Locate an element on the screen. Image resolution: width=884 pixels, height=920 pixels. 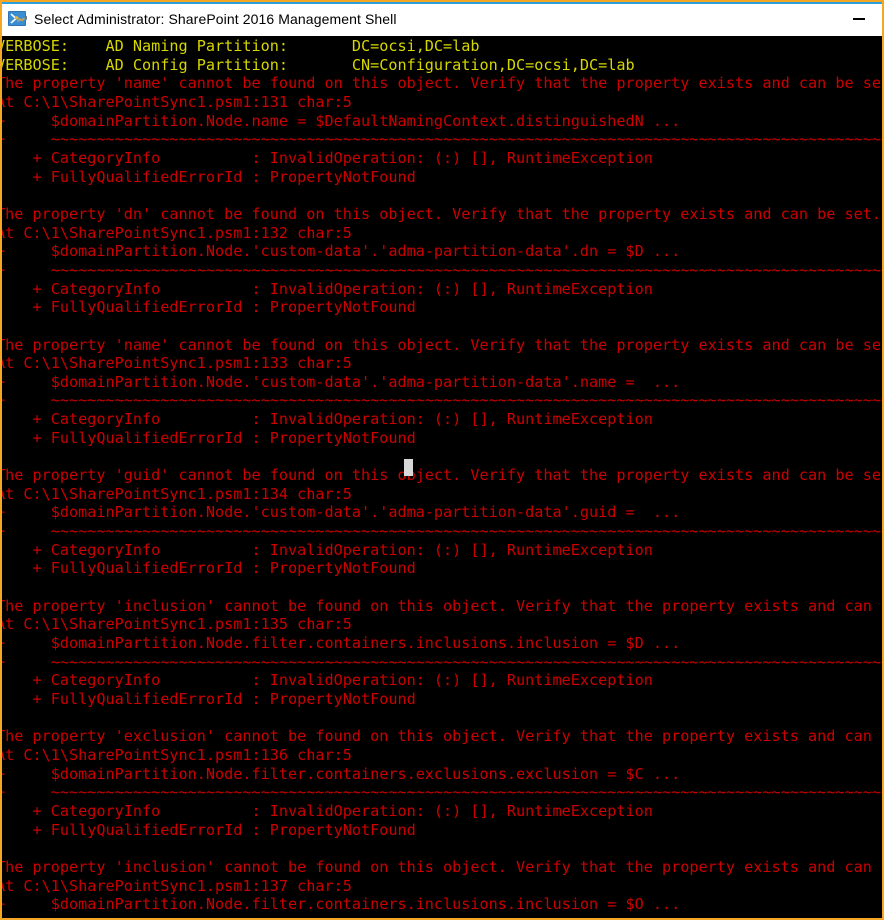
title-bar-accent-line is located at coordinates (442, 3).